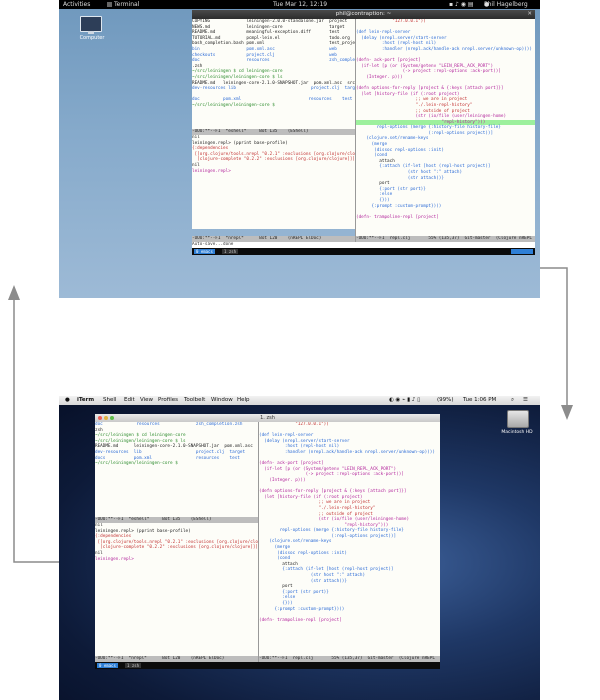 The height and width of the screenshot is (700, 600). Describe the element at coordinates (567, 412) in the screenshot. I see `arrow-down-icon` at that location.